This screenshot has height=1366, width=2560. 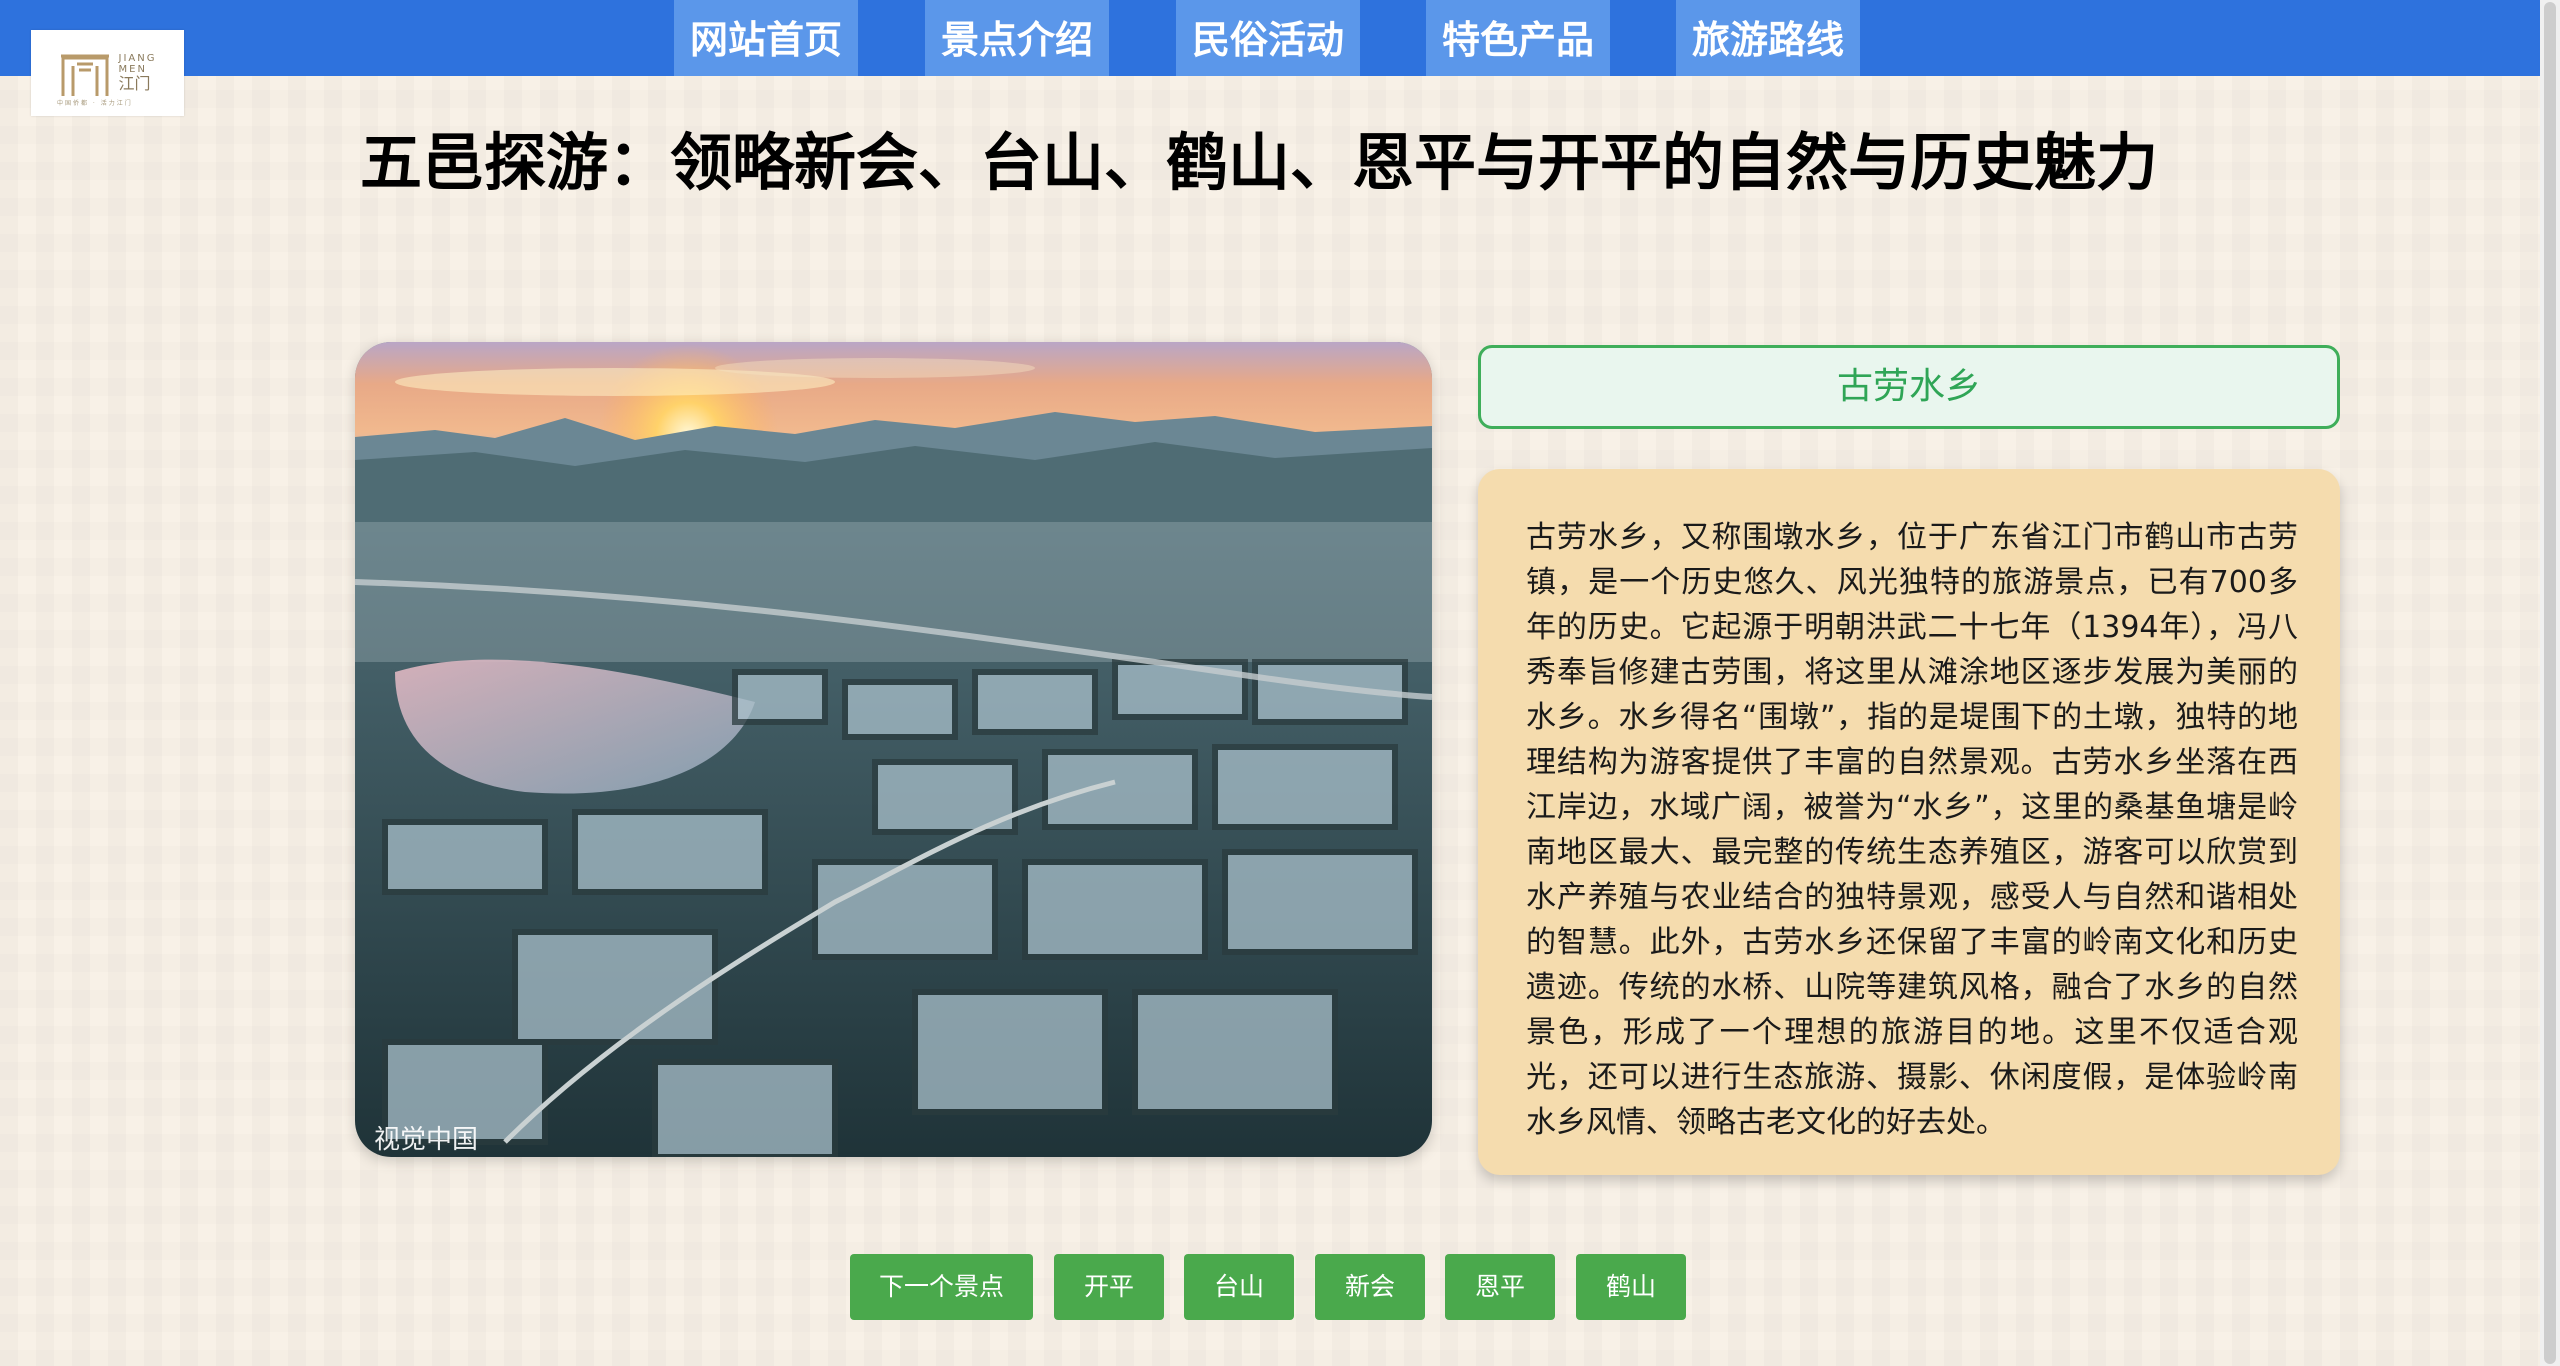 I want to click on heshan-button: 鹤山, so click(x=1631, y=1287).